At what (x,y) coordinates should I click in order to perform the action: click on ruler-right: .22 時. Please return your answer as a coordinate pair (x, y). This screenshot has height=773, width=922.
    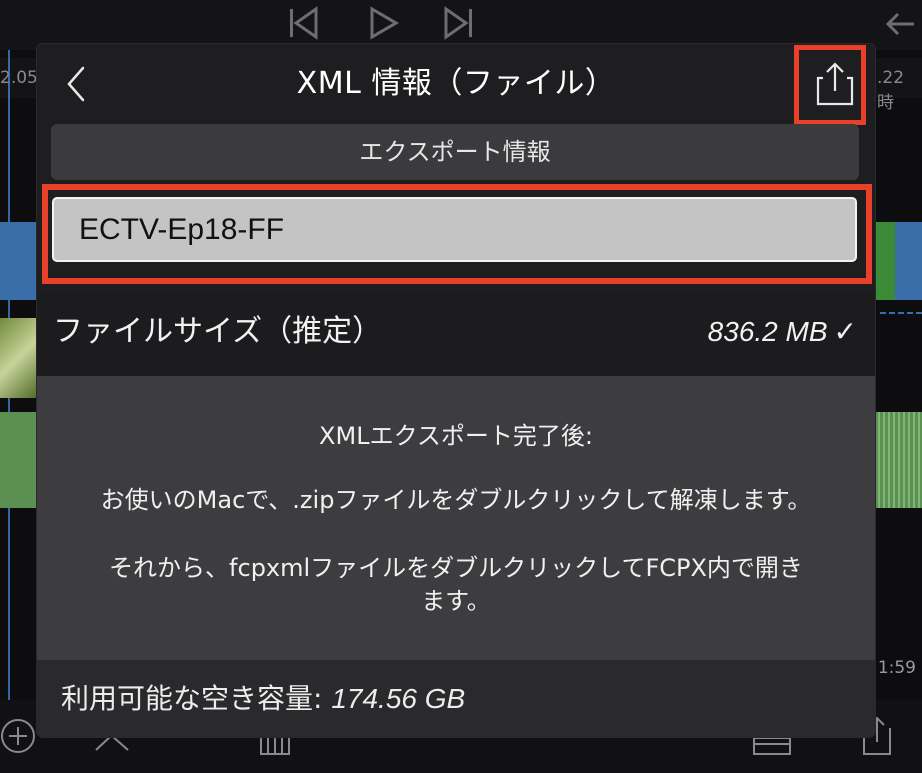
    Looking at the image, I should click on (898, 85).